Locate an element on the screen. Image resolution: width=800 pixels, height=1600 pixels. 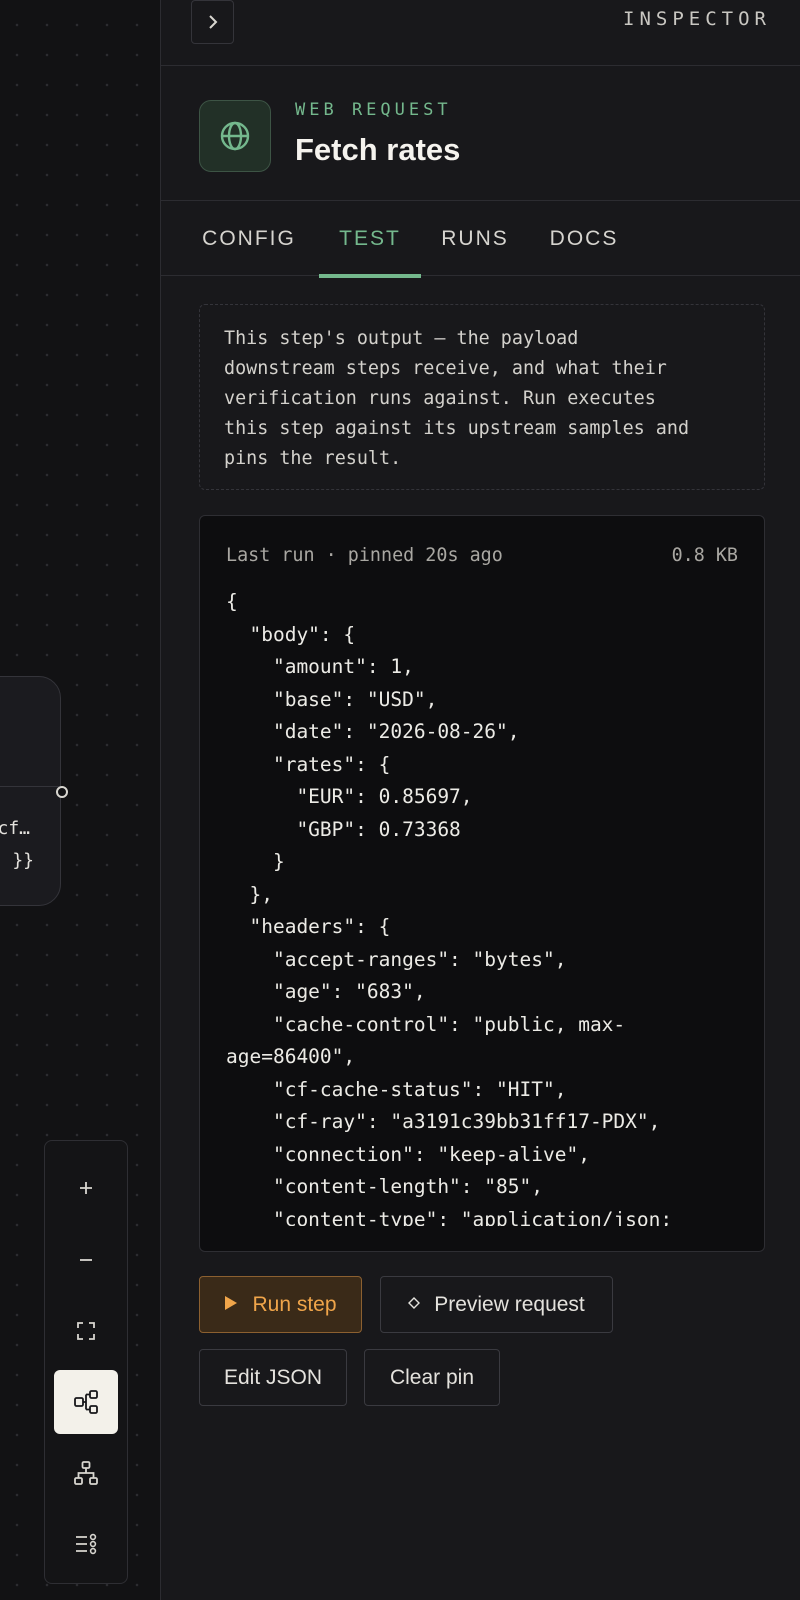
edit-json-button: Edit JSON is located at coordinates (273, 1377).